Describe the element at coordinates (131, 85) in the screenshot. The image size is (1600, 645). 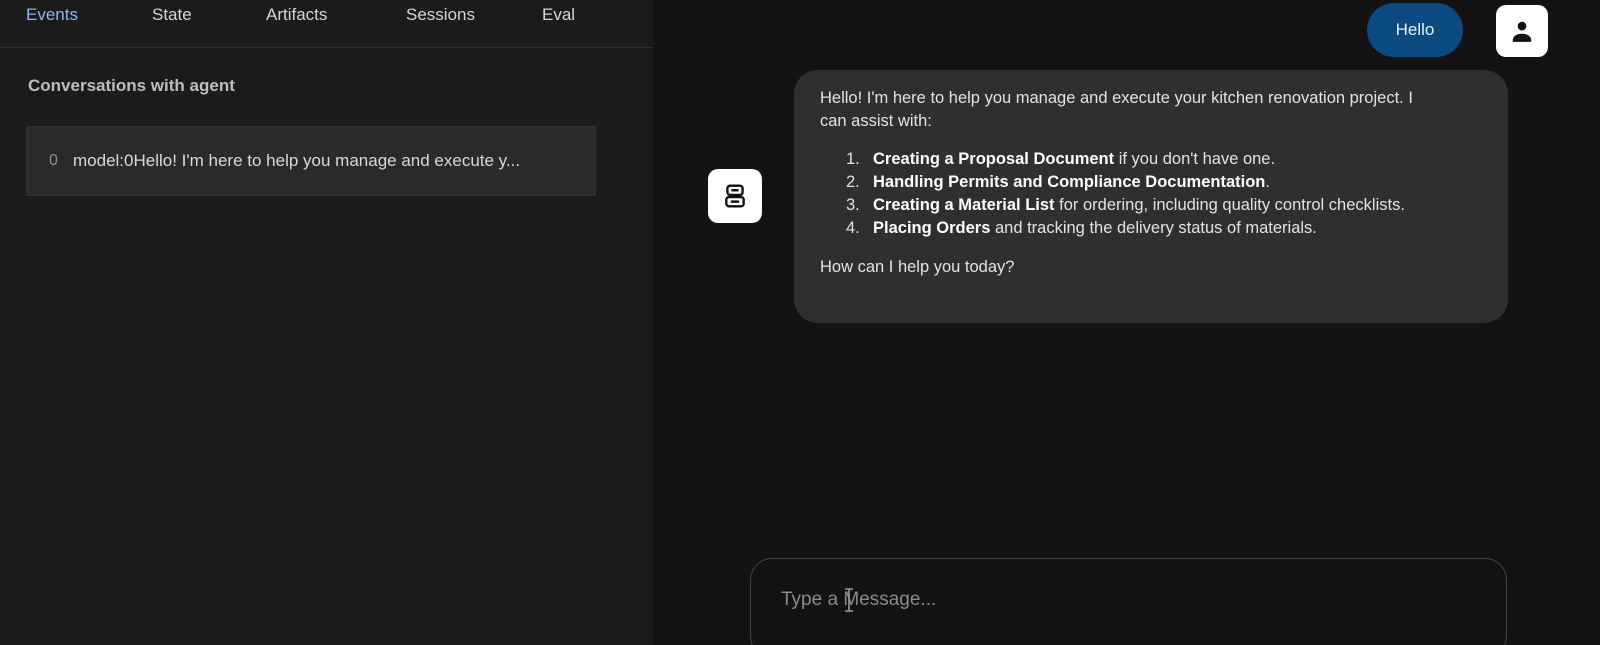
I see `events-section-title: Conversations with agent` at that location.